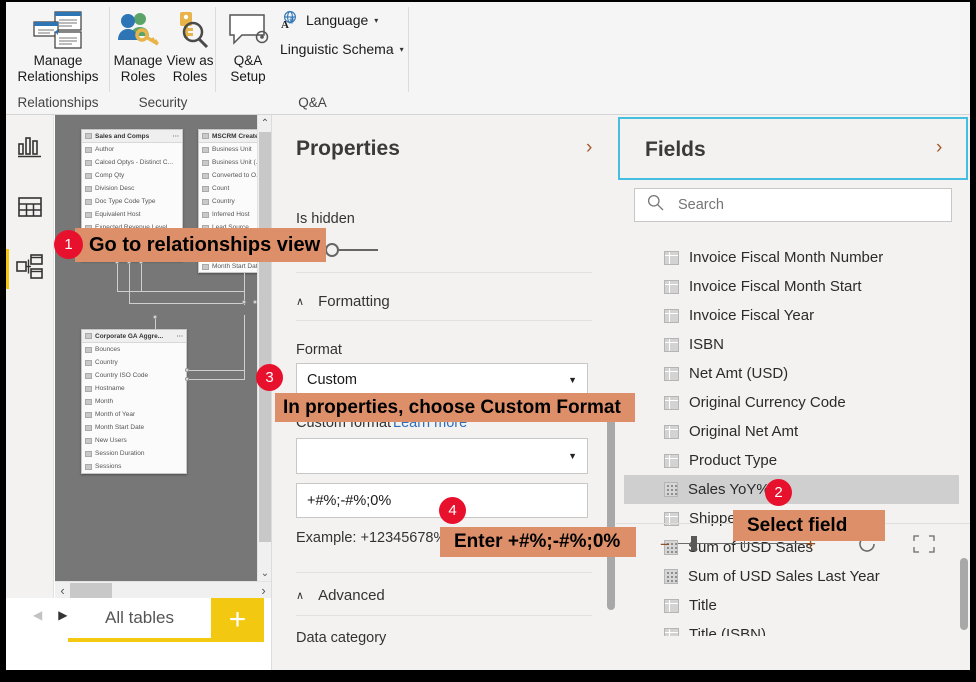 The height and width of the screenshot is (682, 976). What do you see at coordinates (792, 286) in the screenshot?
I see `field-item-invoice-fiscal-month-start: Invoice Fiscal Month Start` at bounding box center [792, 286].